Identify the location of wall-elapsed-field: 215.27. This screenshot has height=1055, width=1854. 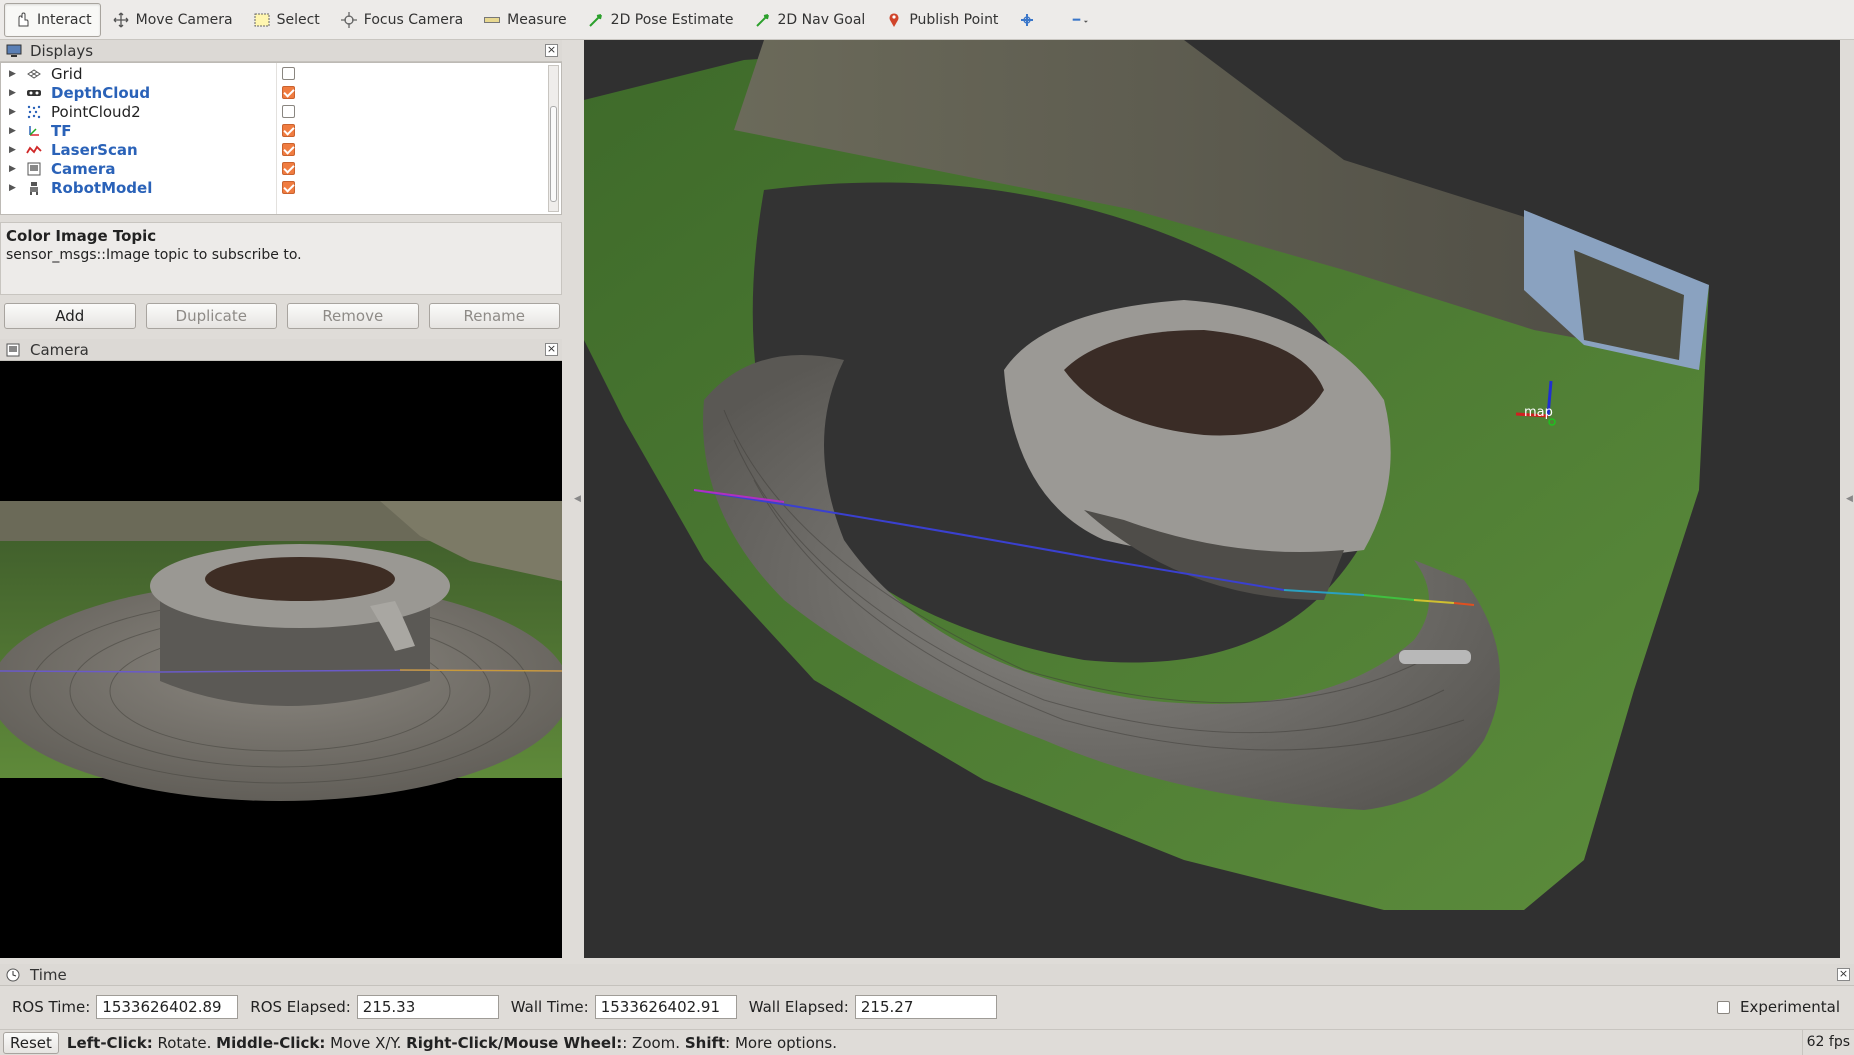
(925, 1007).